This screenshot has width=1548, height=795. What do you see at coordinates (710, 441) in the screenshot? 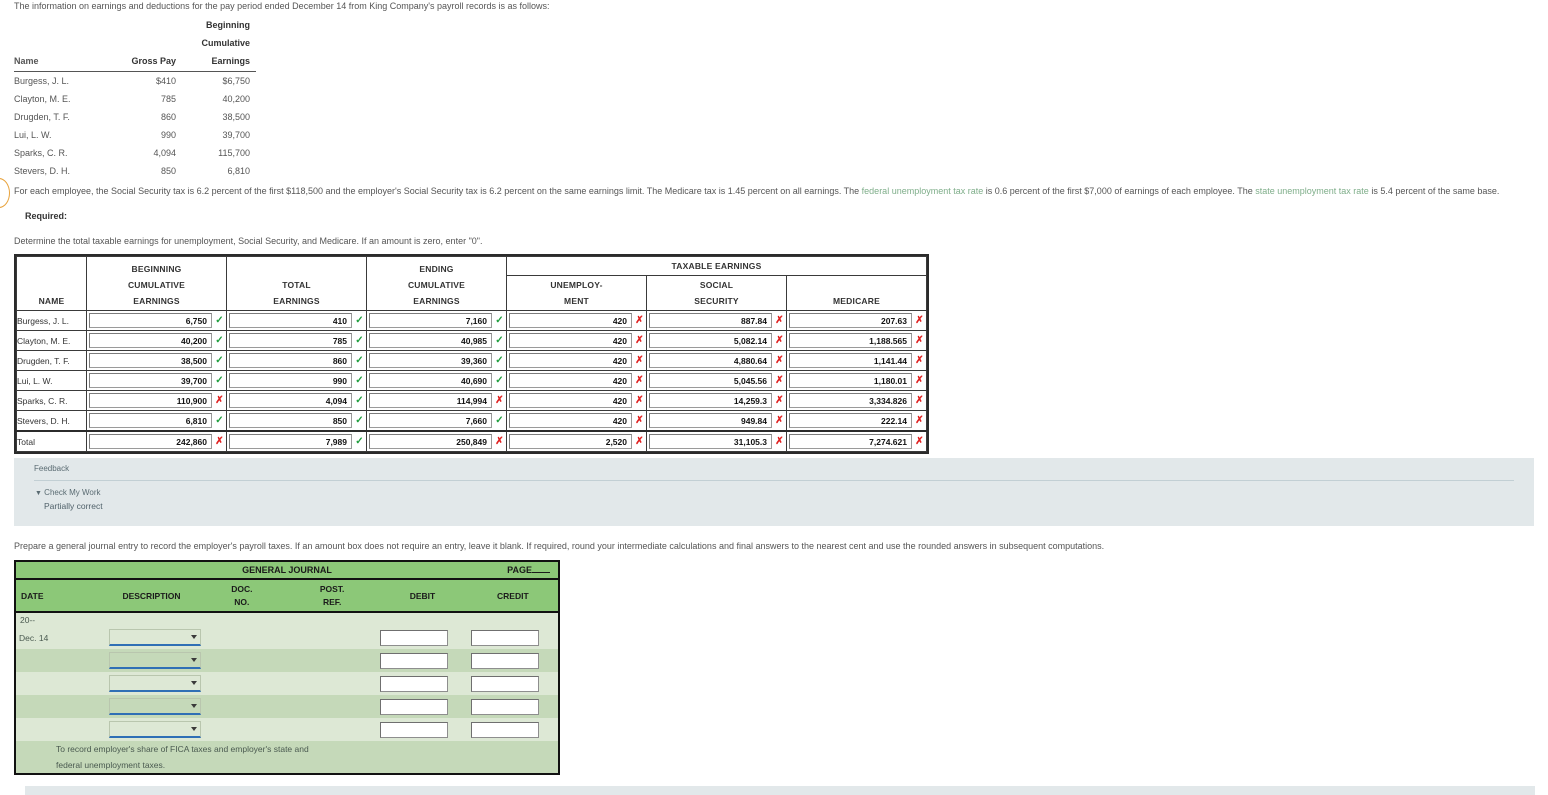
I see `total-social-security-input` at bounding box center [710, 441].